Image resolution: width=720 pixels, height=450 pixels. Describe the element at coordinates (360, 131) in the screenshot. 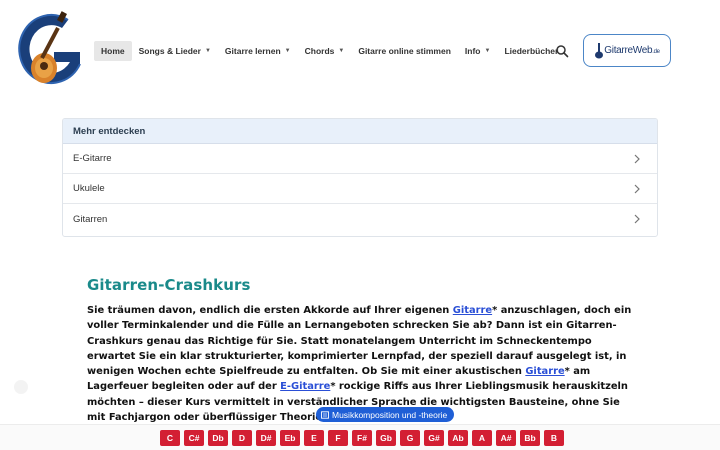

I see `discover-title: Mehr entdecken` at that location.